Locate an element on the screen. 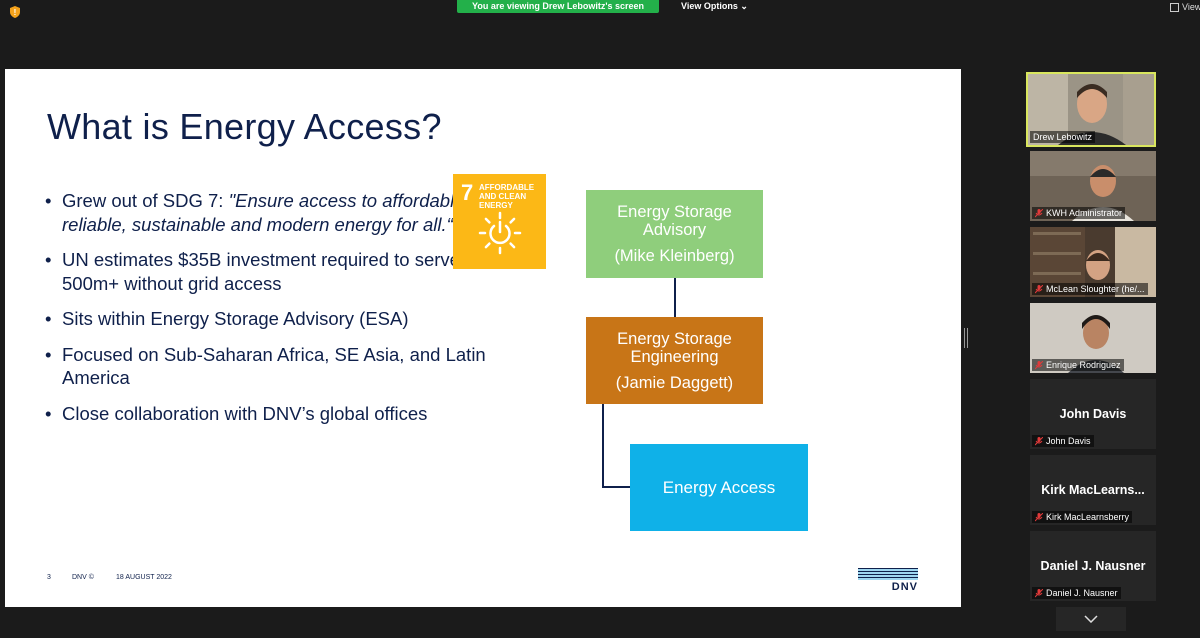 The image size is (1200, 638). participant-tile: Kirk MacLearns... Kirk MacLearnsberry is located at coordinates (1093, 490).